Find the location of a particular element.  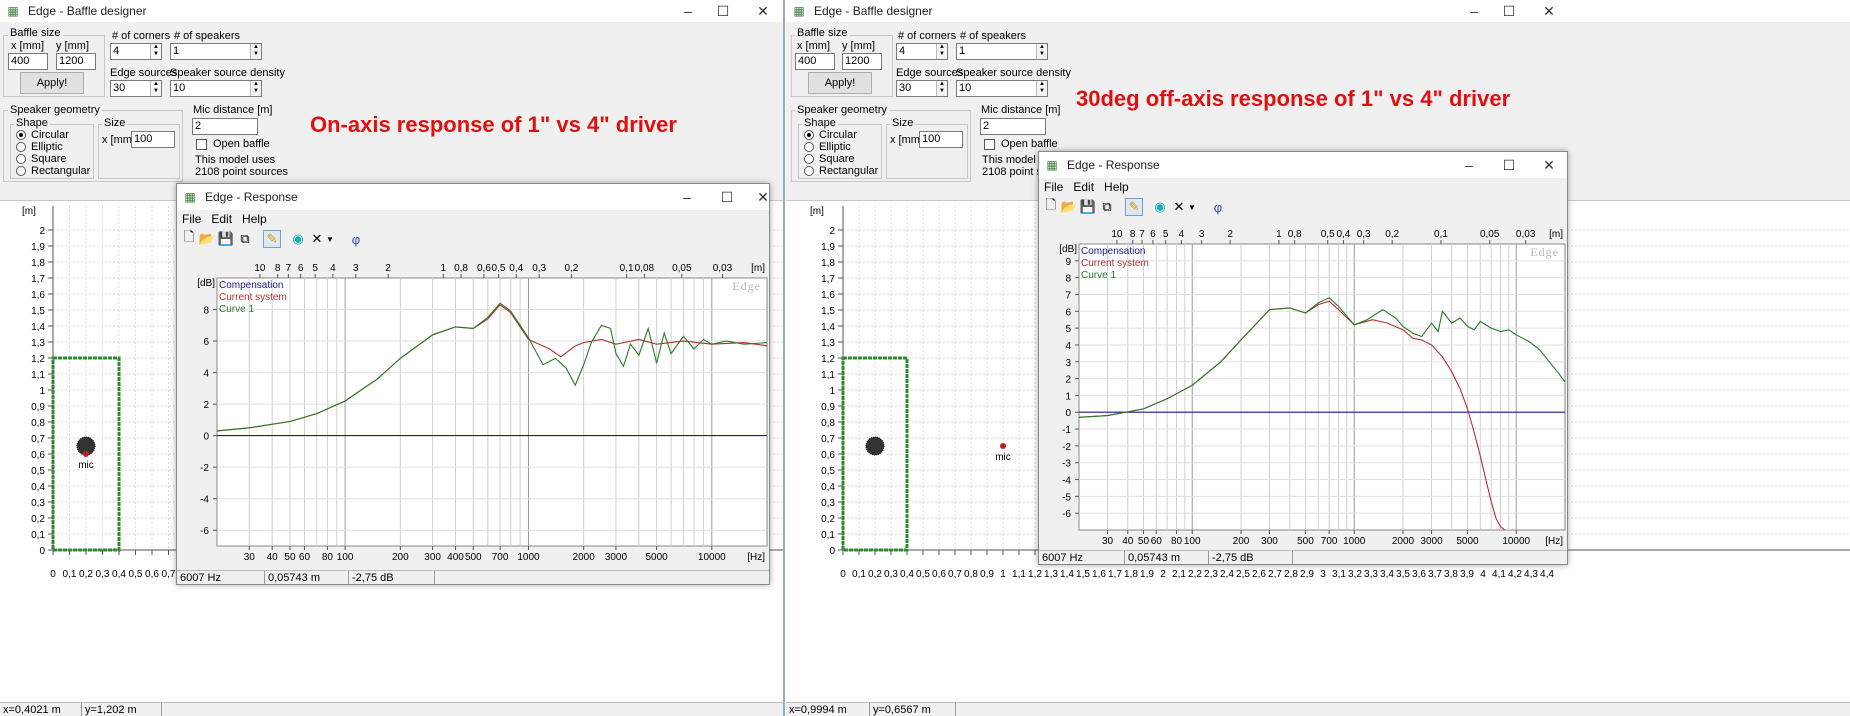

x-tick-label: 2000 is located at coordinates (1403, 541).